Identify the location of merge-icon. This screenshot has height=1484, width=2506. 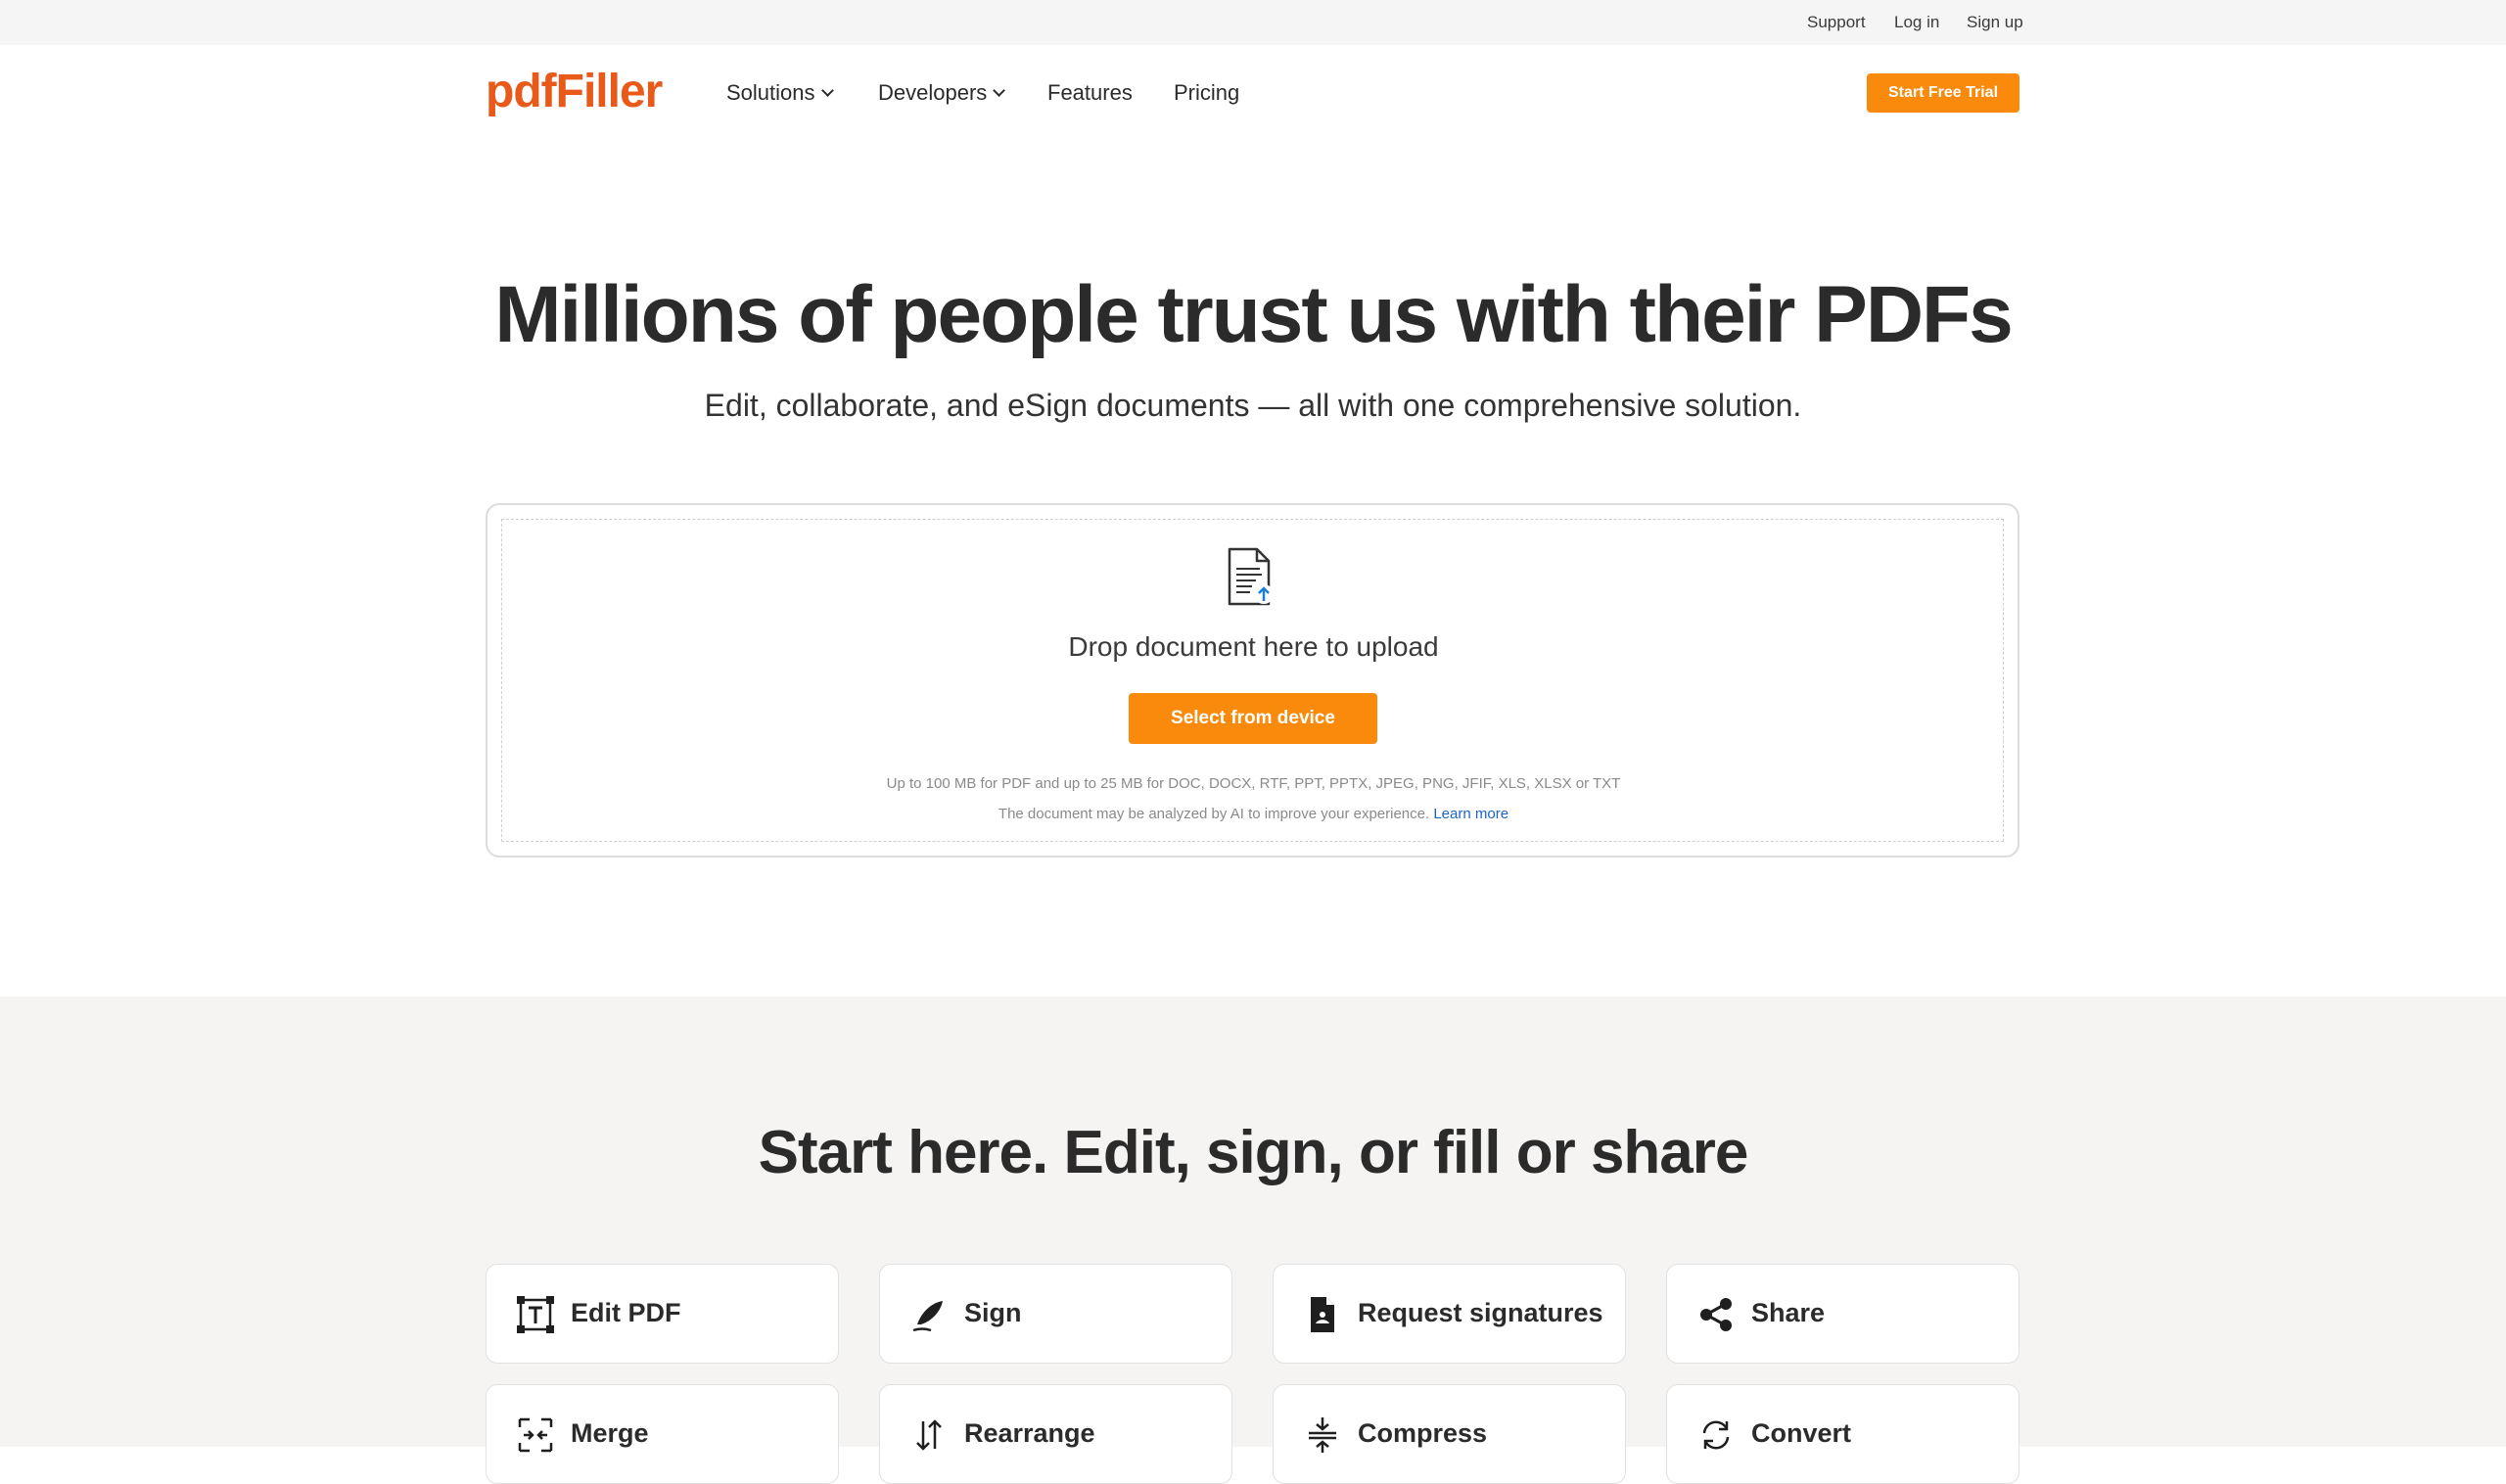
(535, 1435).